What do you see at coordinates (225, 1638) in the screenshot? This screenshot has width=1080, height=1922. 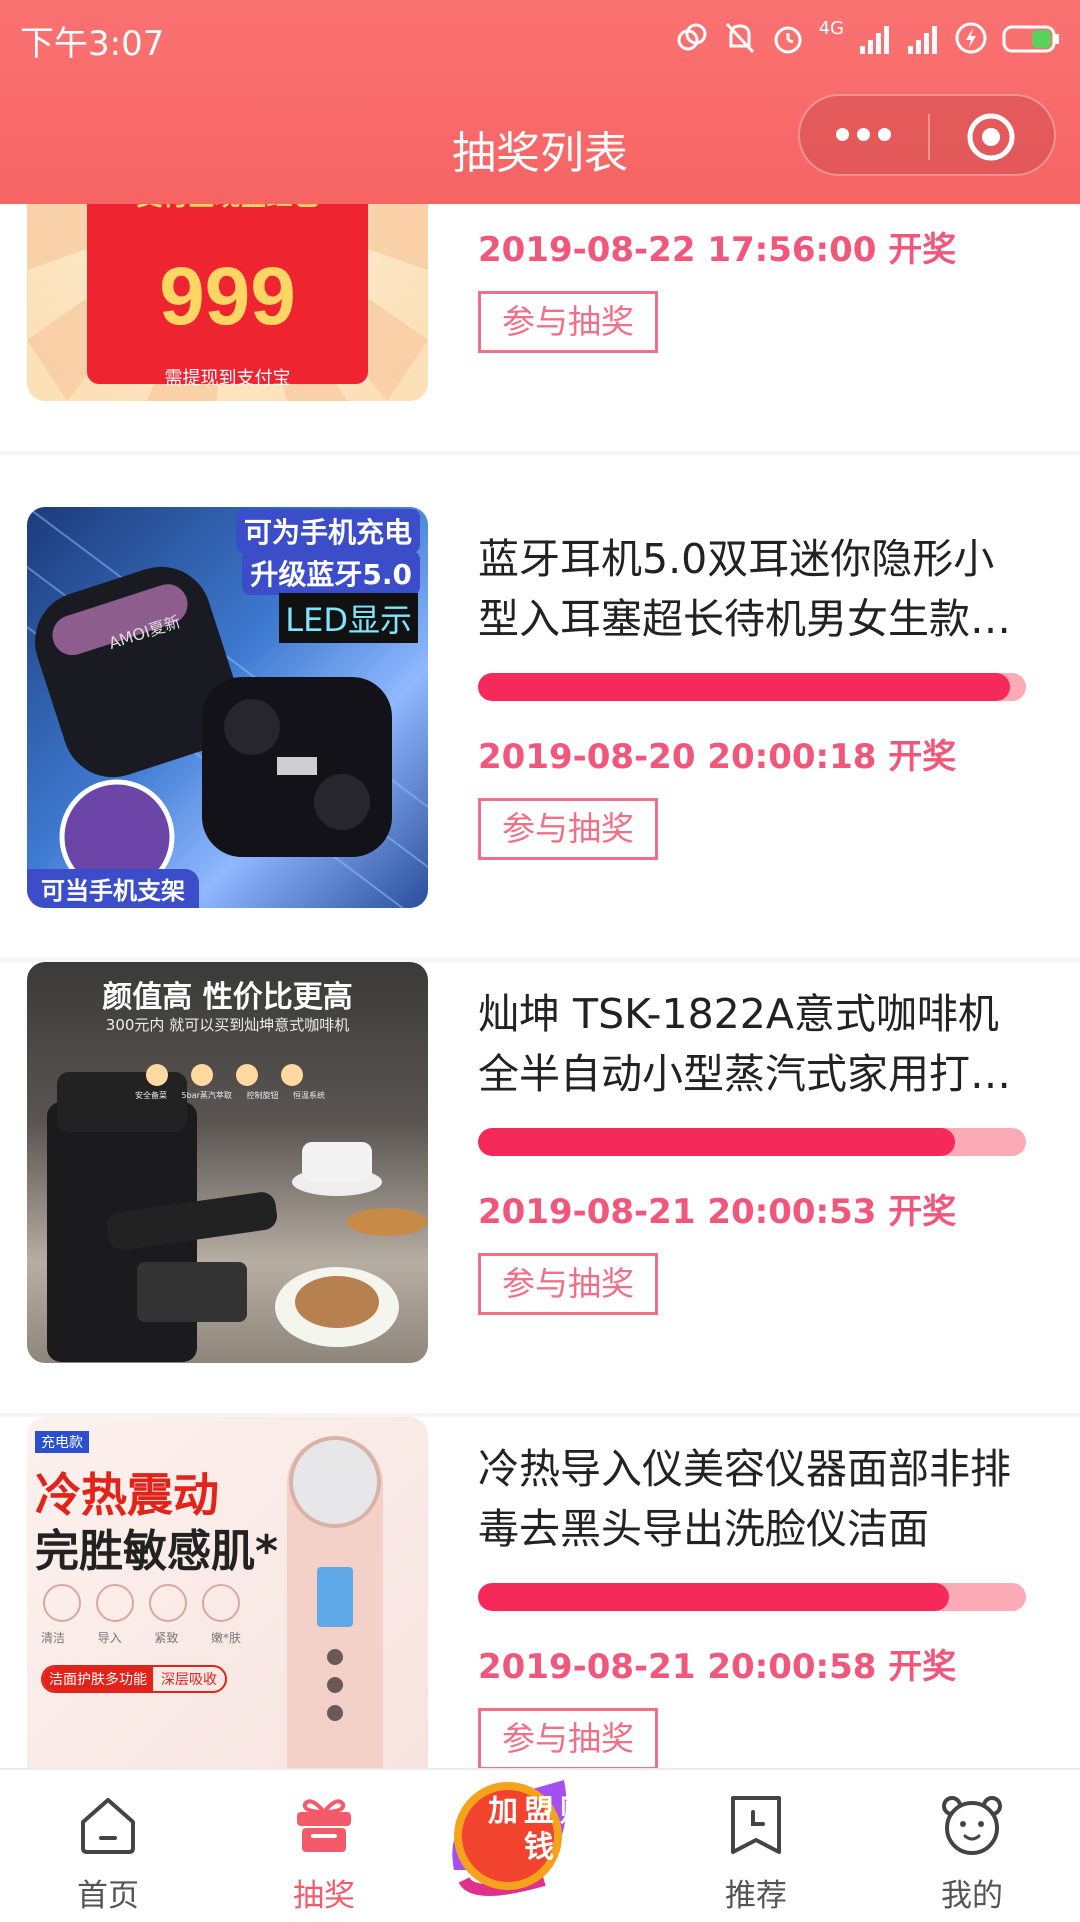 I see `feature-label: 嫩*肤` at bounding box center [225, 1638].